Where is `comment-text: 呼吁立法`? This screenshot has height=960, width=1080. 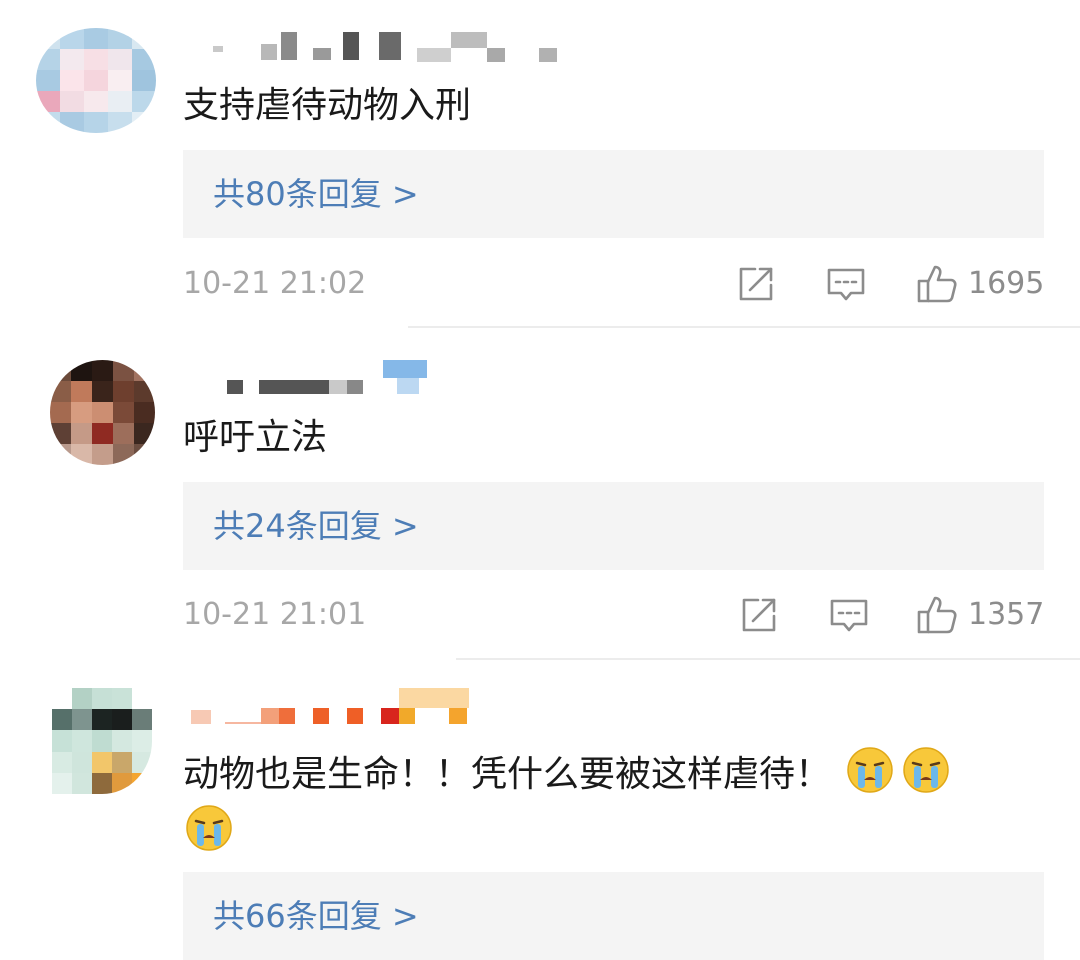 comment-text: 呼吁立法 is located at coordinates (255, 437).